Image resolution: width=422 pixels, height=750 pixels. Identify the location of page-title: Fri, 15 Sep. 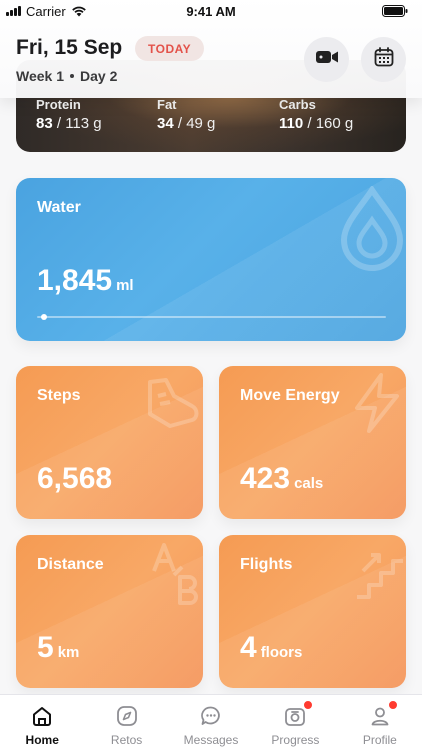
(69, 47).